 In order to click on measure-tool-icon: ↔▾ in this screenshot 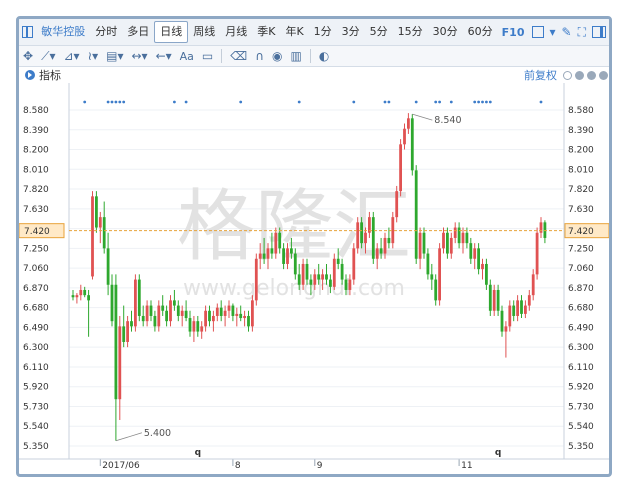, I will do `click(139, 56)`.